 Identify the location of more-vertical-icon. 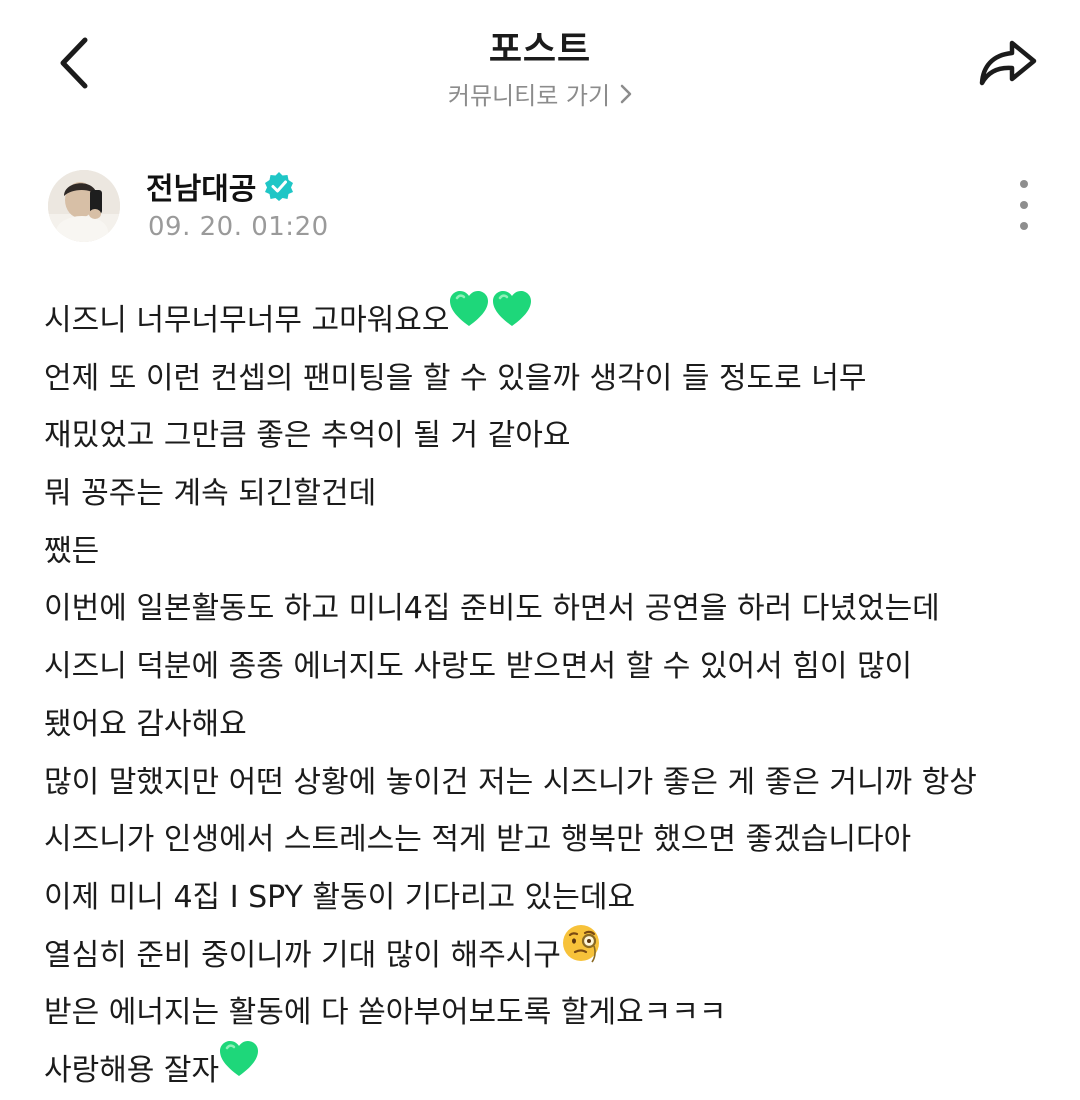
(1024, 184).